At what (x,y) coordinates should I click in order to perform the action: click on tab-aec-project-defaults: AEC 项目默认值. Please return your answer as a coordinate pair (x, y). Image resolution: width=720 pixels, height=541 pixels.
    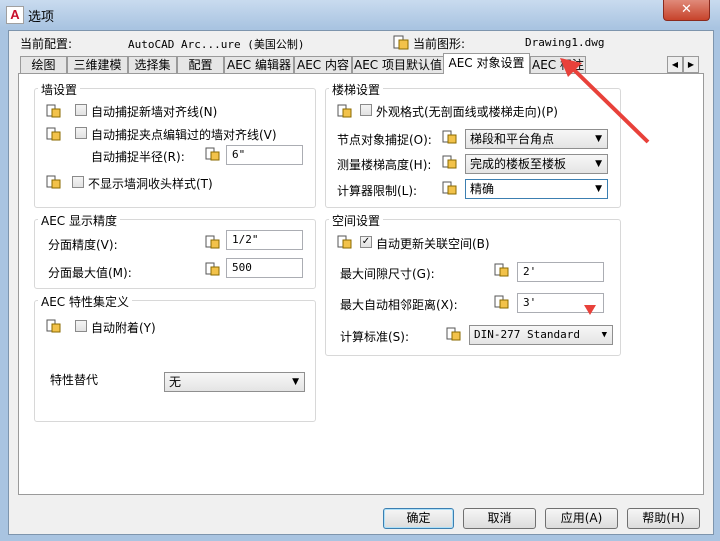
    Looking at the image, I should click on (398, 64).